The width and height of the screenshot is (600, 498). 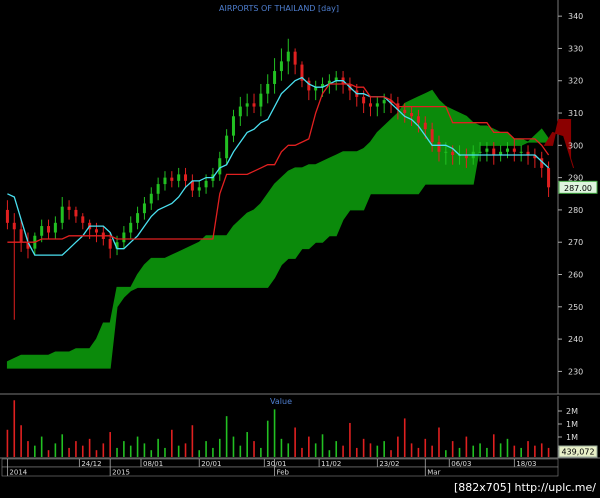 I want to click on y-tick-label: 230, so click(x=575, y=371).